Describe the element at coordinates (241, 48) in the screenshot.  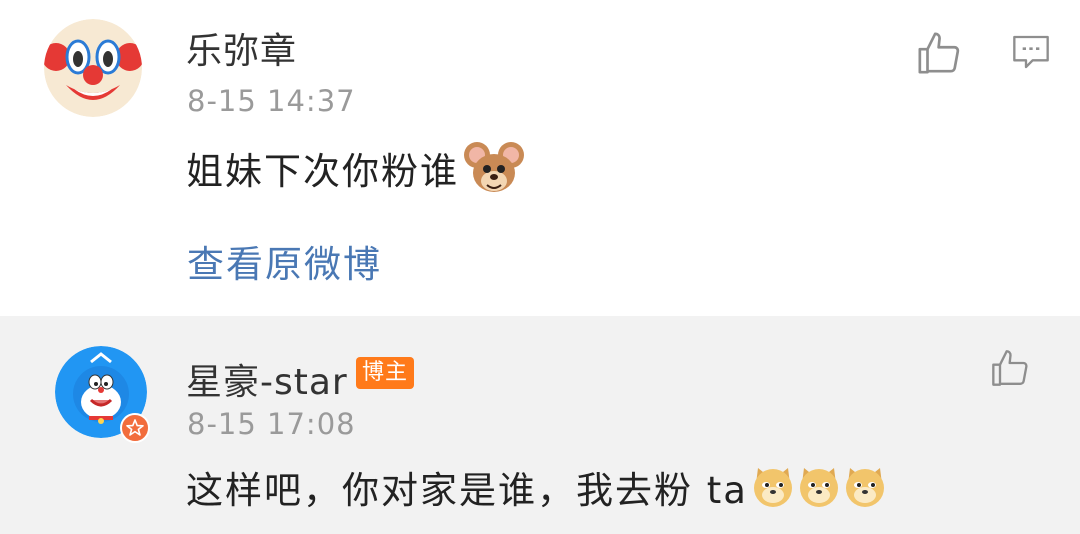
I see `comment-username: 乐弥章` at that location.